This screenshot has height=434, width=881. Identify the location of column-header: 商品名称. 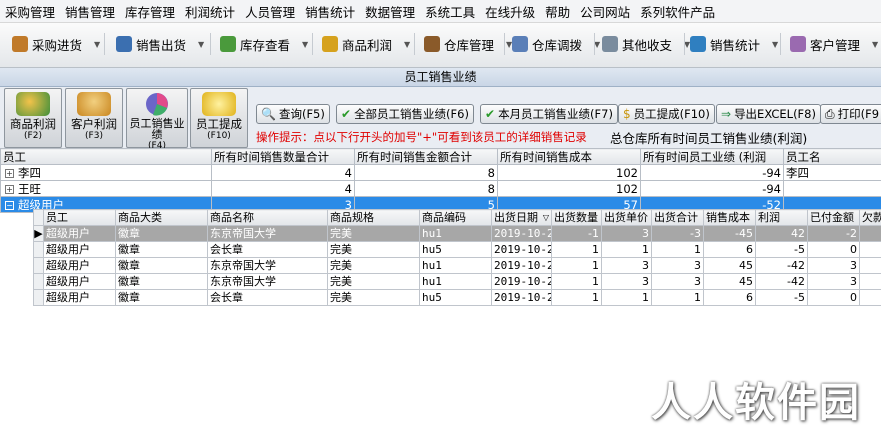
(267, 217).